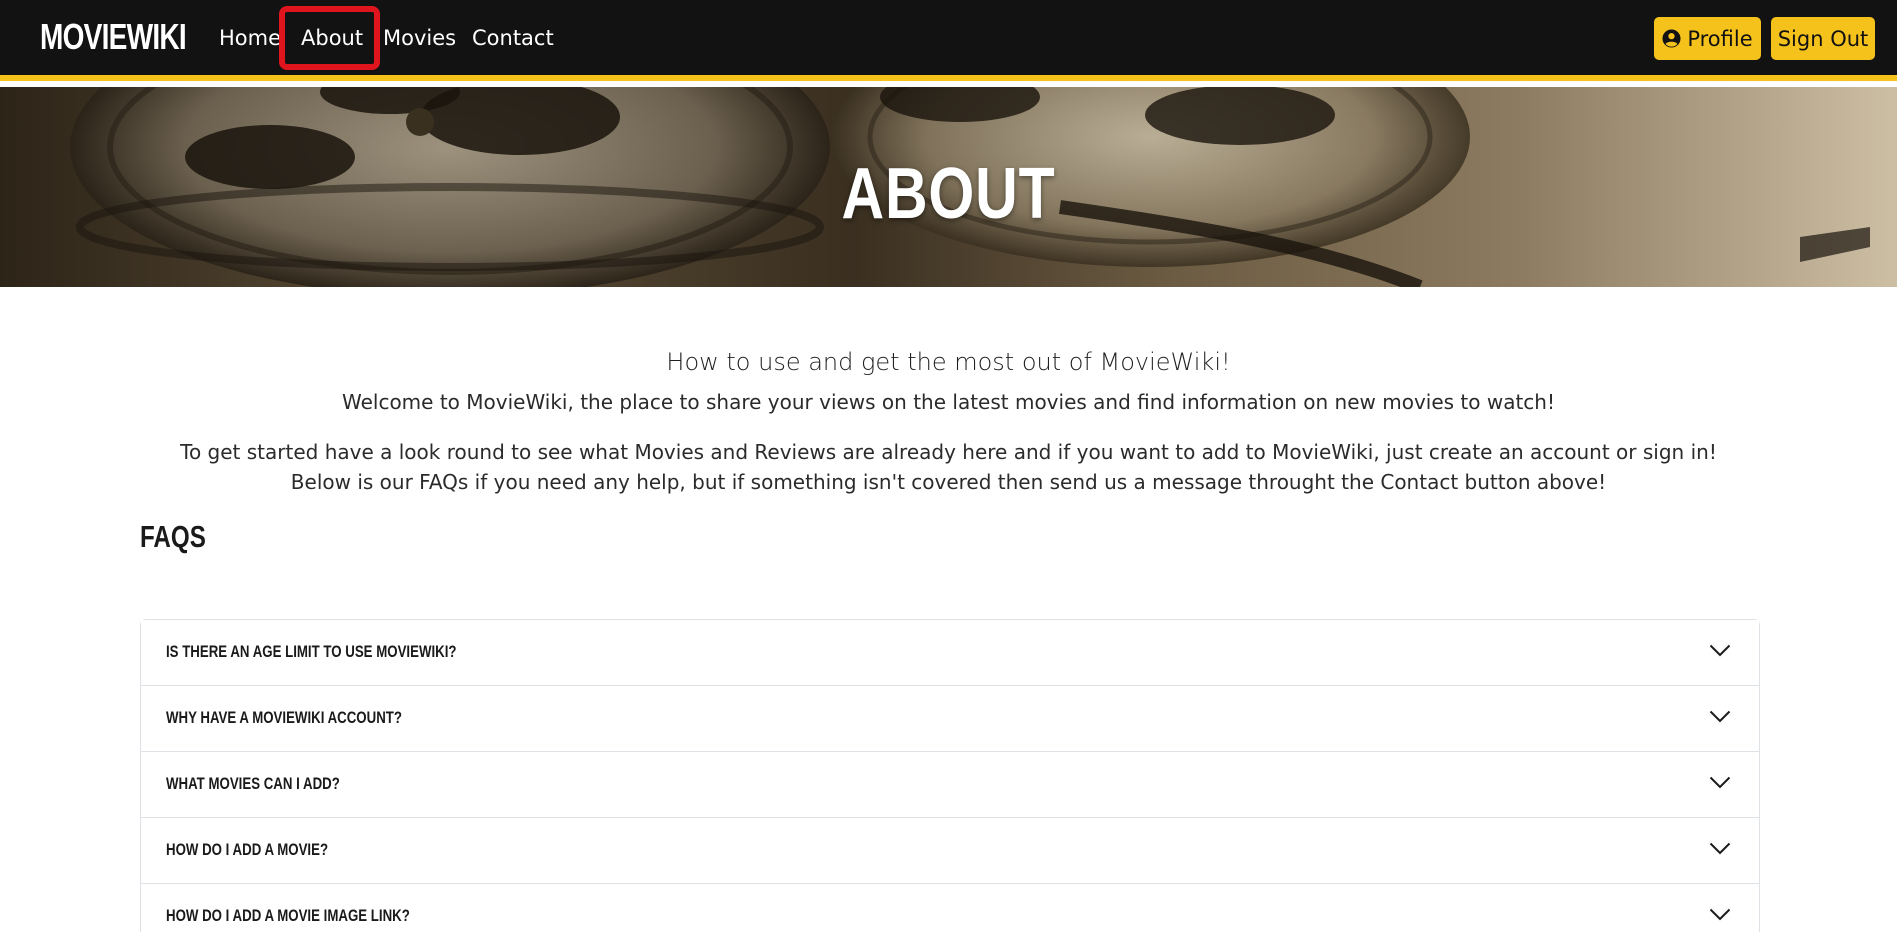 This screenshot has width=1897, height=932. Describe the element at coordinates (950, 653) in the screenshot. I see `faq-item: Is there an age limit to use MovieWiki?` at that location.